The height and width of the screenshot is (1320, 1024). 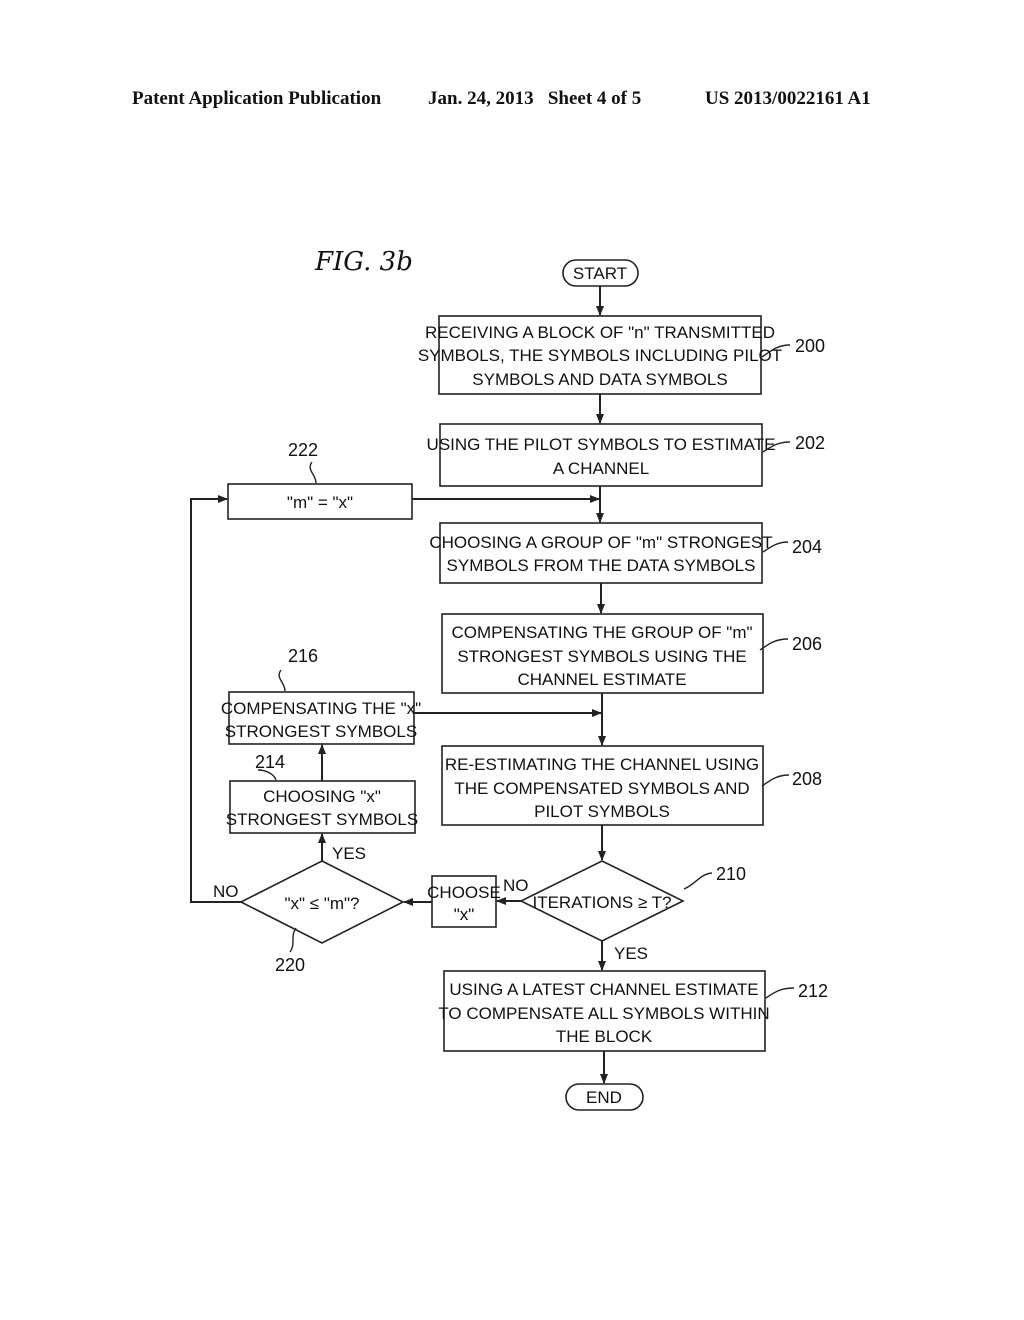 What do you see at coordinates (807, 644) in the screenshot?
I see `ref-206: 206` at bounding box center [807, 644].